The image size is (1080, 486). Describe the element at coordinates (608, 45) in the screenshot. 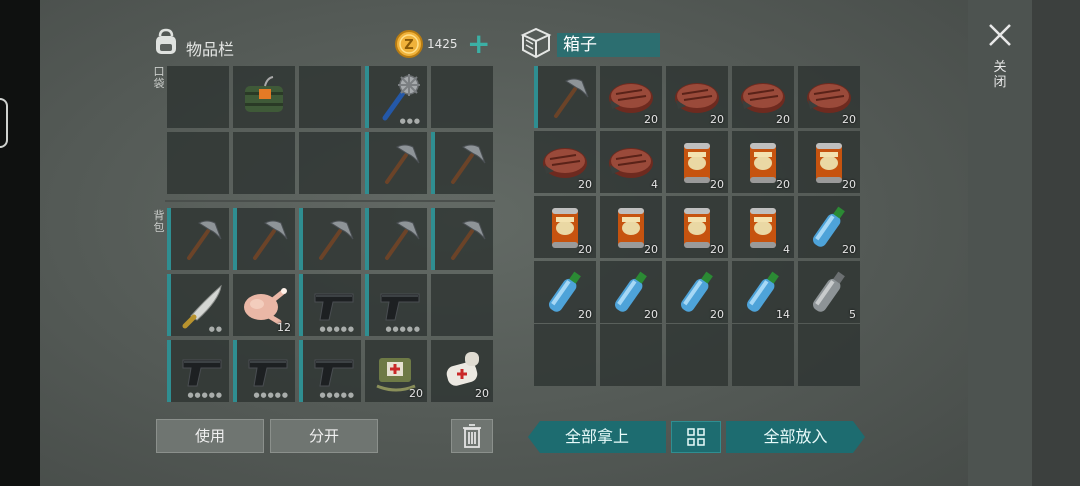

I see `box-title: 箱子` at that location.